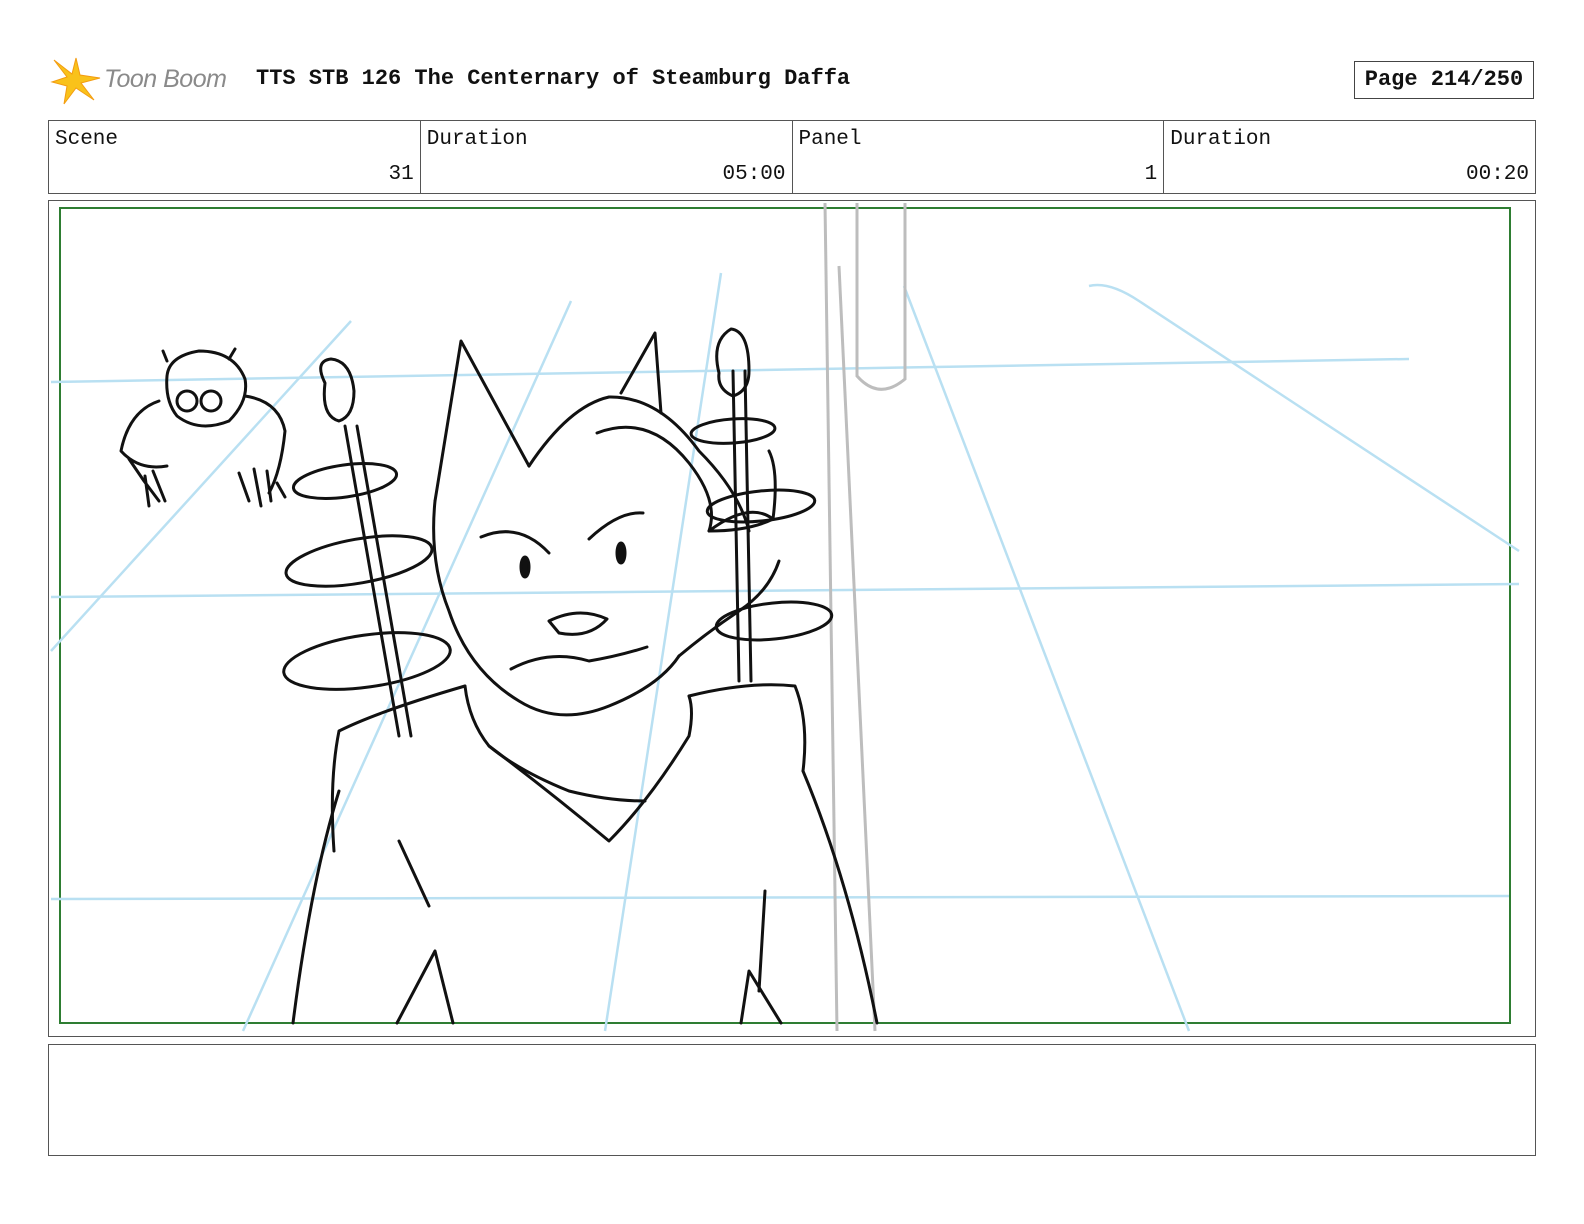 The image size is (1584, 1224). I want to click on panel-duration-cell: Duration 00:20, so click(1349, 157).